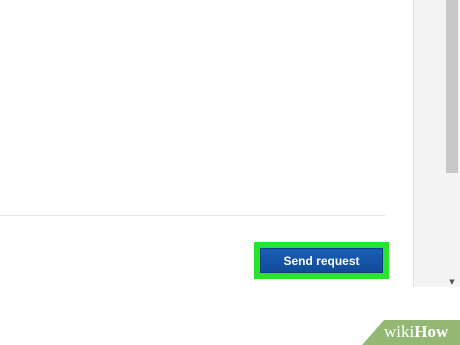 This screenshot has height=345, width=460. Describe the element at coordinates (452, 86) in the screenshot. I see `scrollbar-thumb` at that location.